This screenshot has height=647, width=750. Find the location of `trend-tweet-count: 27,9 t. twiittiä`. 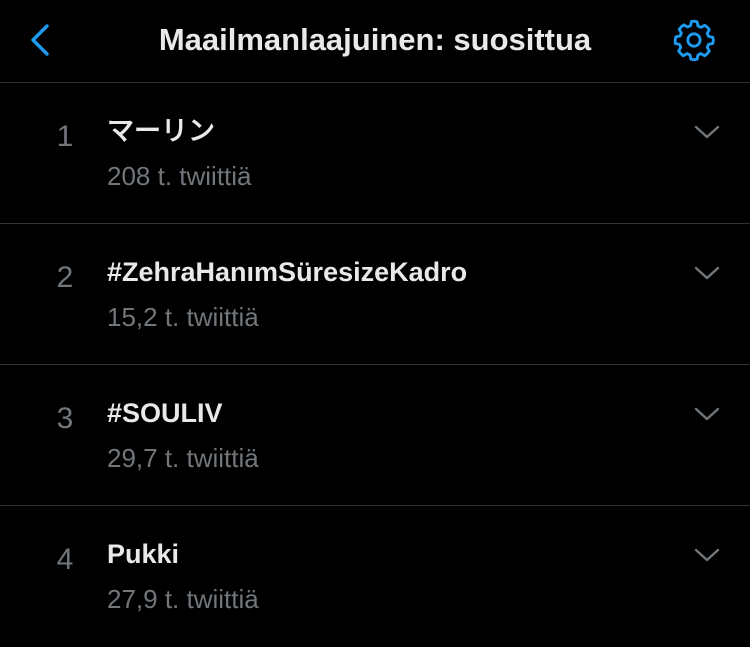

trend-tweet-count: 27,9 t. twiittiä is located at coordinates (183, 599).